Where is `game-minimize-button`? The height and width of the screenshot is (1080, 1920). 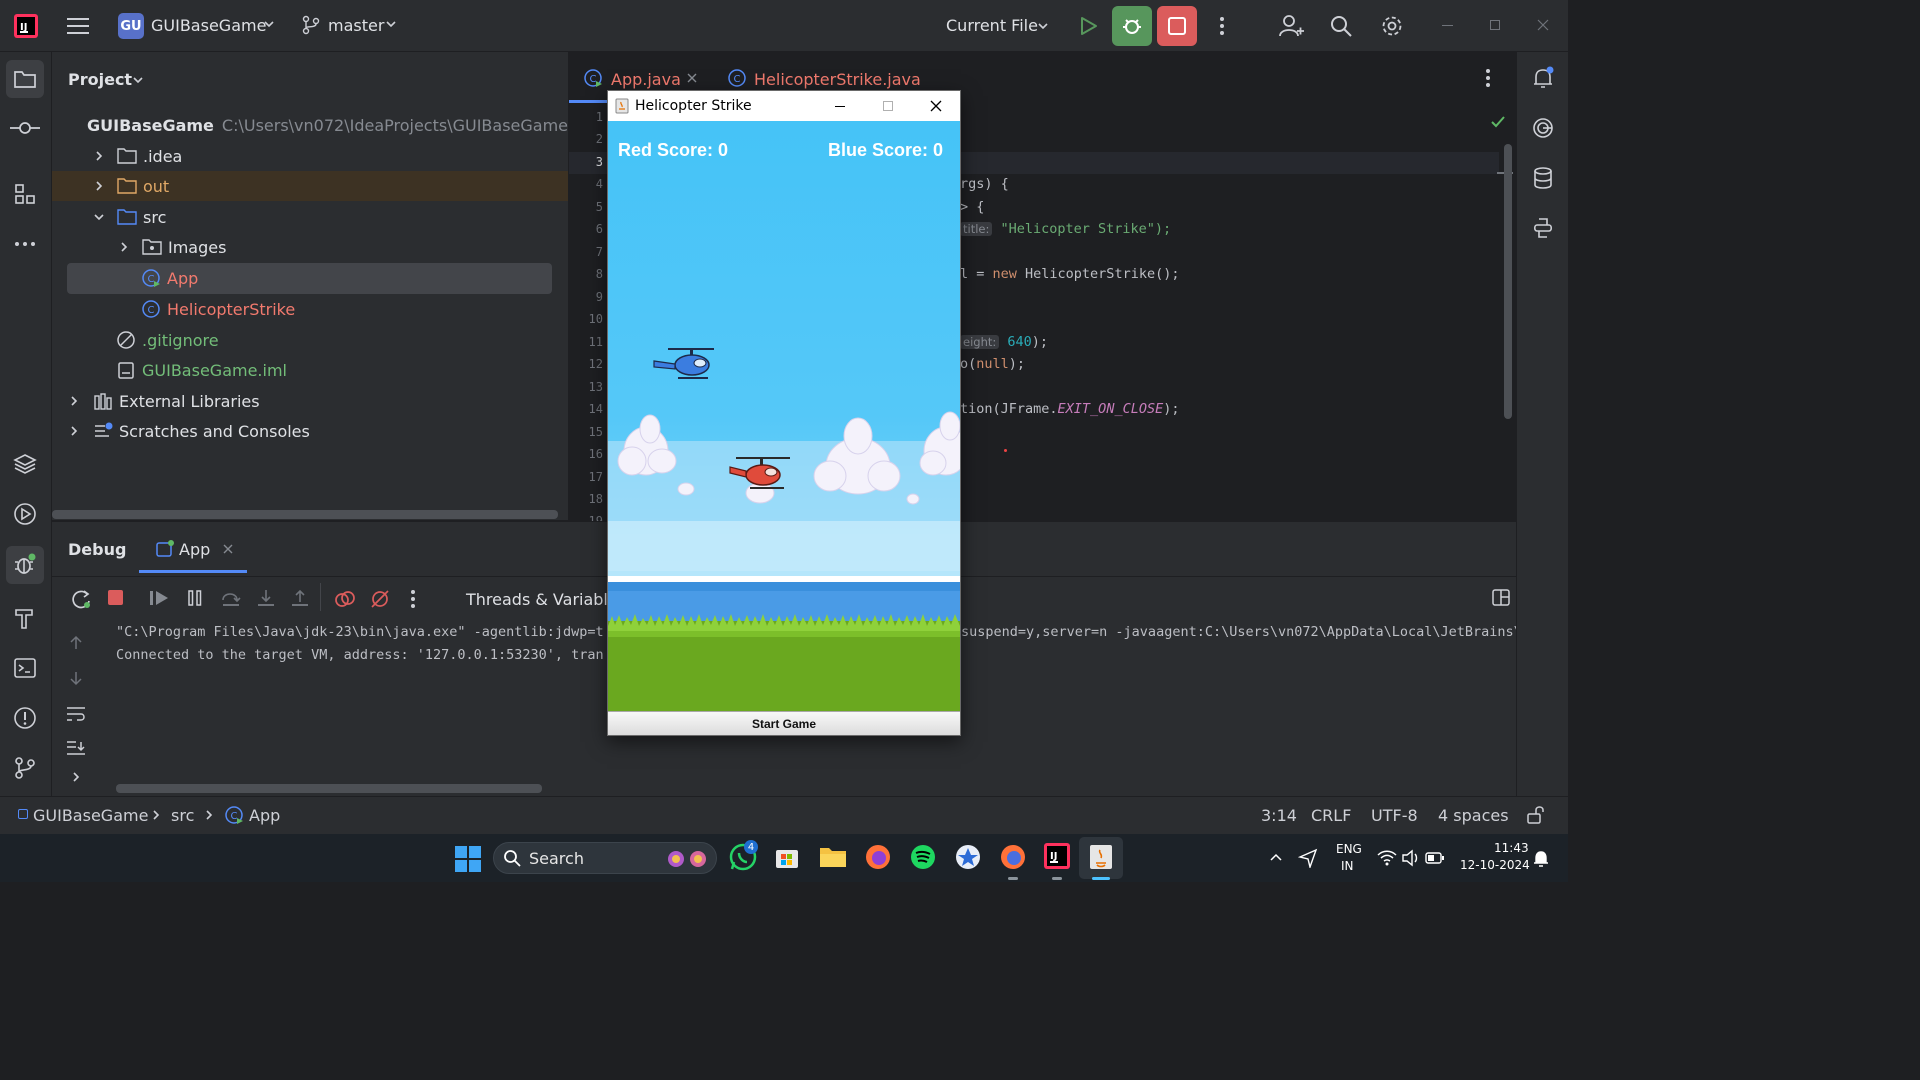 game-minimize-button is located at coordinates (840, 106).